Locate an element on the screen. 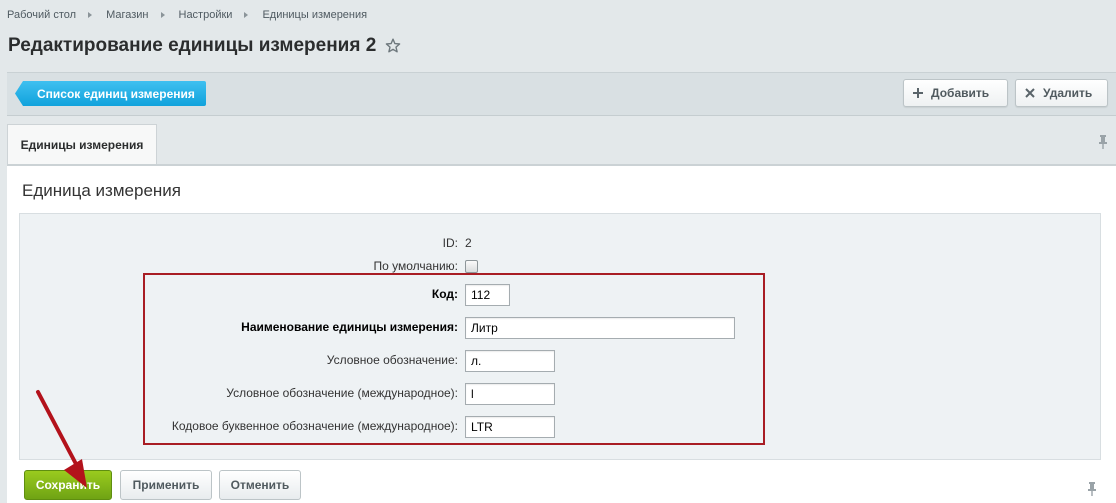  form-row-symbol-intl: Условное обозначение (международное): is located at coordinates (560, 394).